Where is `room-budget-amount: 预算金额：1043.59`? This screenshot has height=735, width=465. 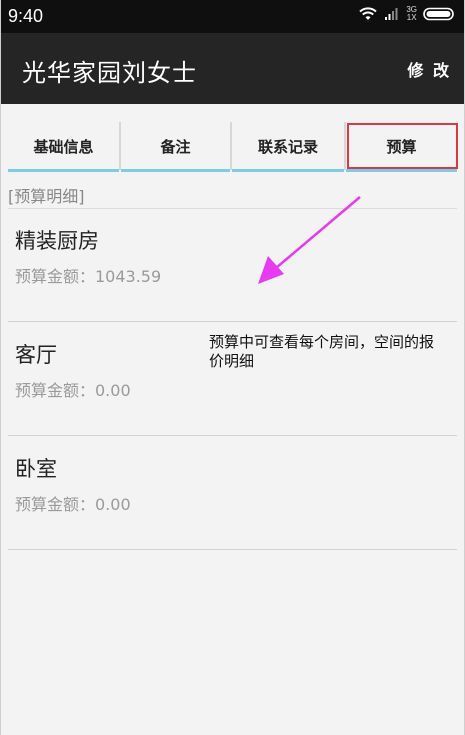 room-budget-amount: 预算金额：1043.59 is located at coordinates (88, 276).